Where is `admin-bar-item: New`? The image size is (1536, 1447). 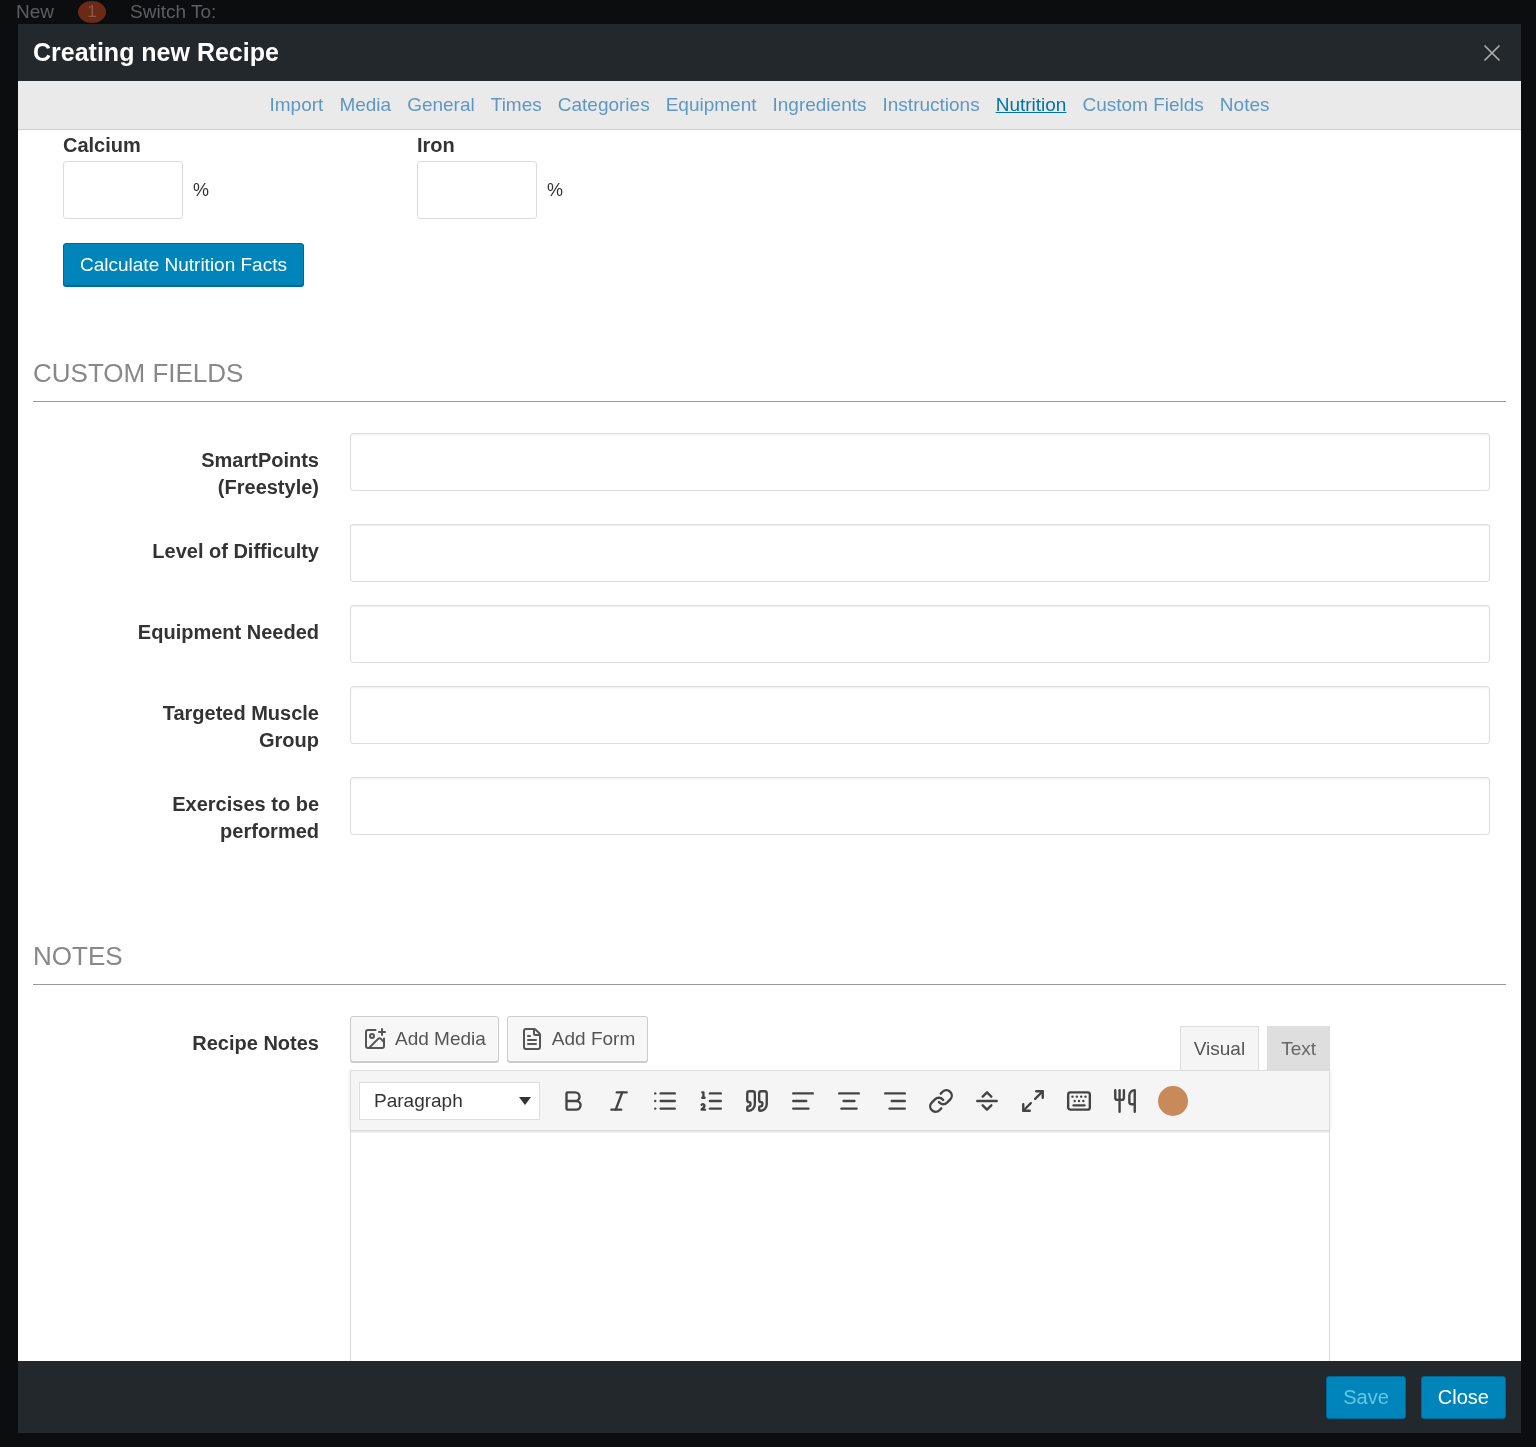 admin-bar-item: New is located at coordinates (35, 12).